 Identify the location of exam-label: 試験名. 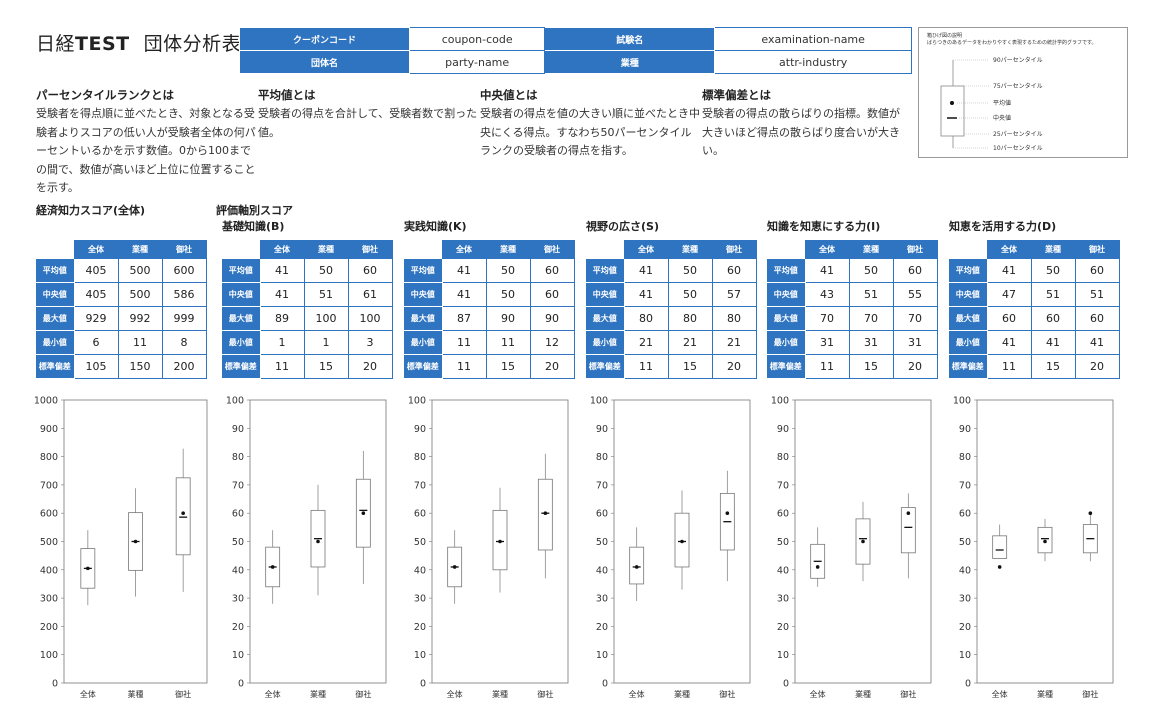
(630, 39).